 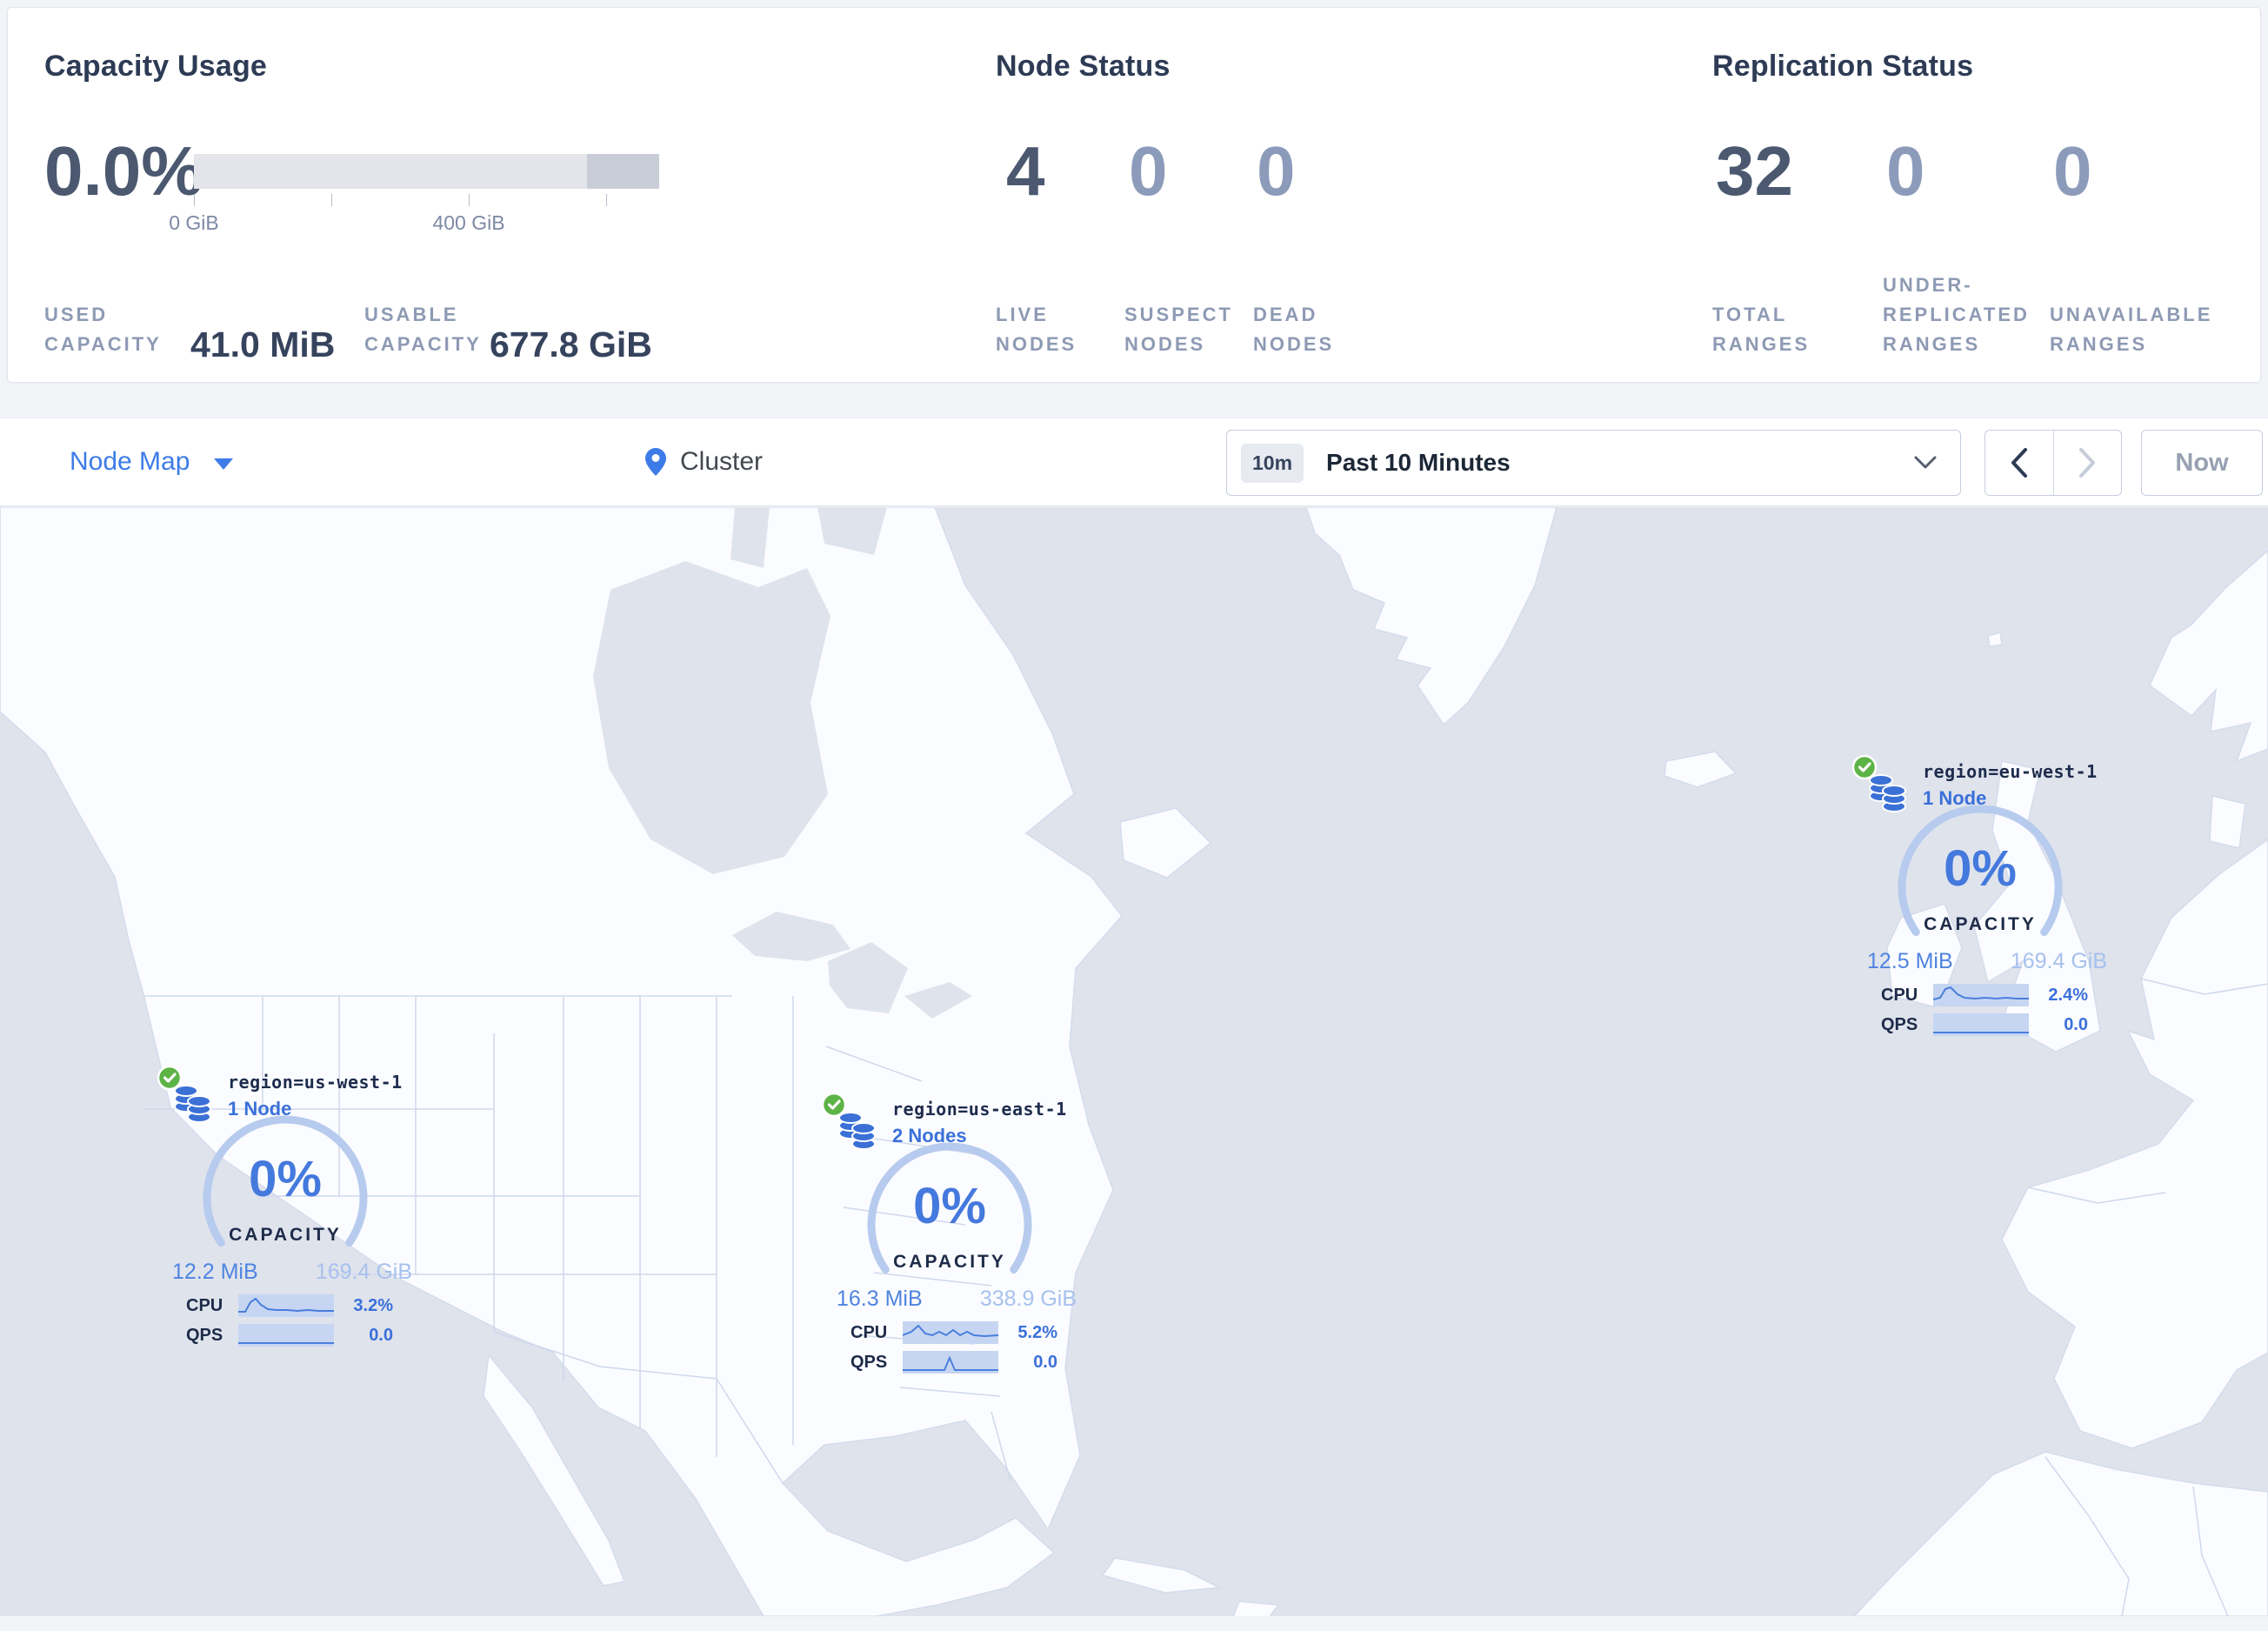 What do you see at coordinates (263, 344) in the screenshot?
I see `used-capacity-value: 41.0 MiB` at bounding box center [263, 344].